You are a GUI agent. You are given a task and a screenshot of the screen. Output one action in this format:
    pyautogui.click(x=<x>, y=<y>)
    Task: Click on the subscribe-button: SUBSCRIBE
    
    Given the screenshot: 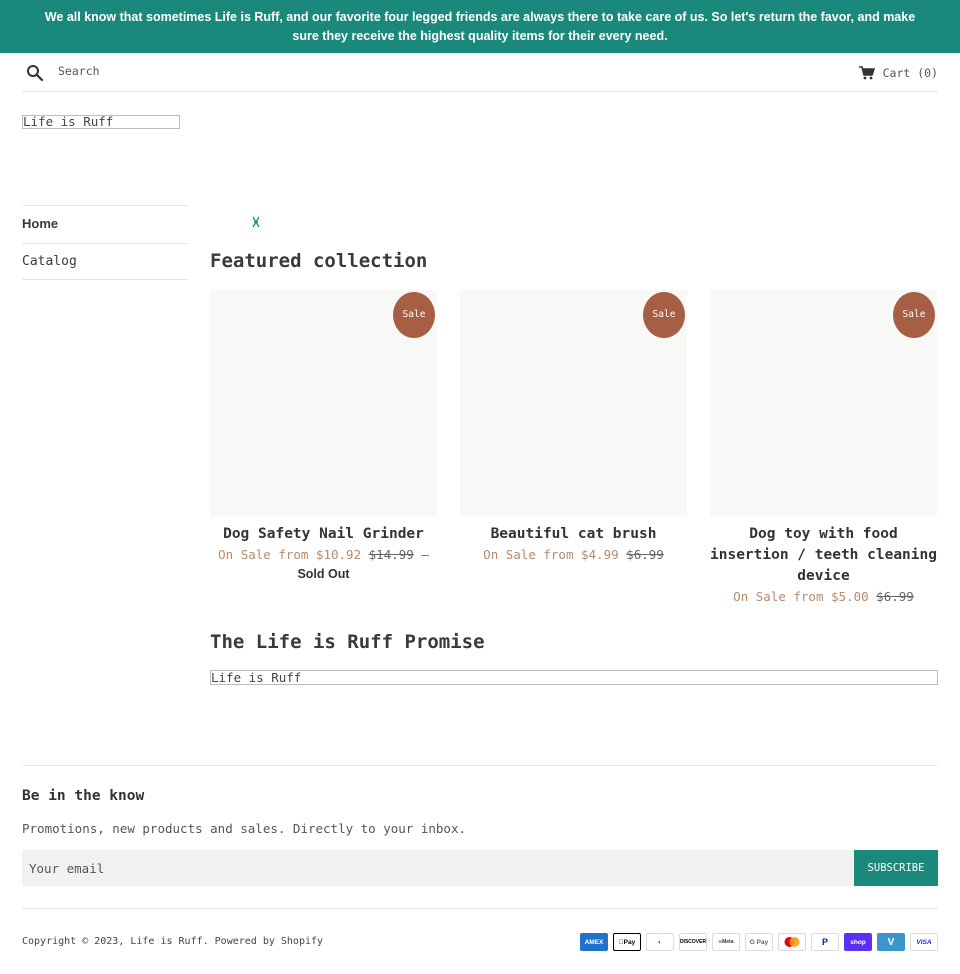 What is the action you would take?
    pyautogui.click(x=896, y=868)
    